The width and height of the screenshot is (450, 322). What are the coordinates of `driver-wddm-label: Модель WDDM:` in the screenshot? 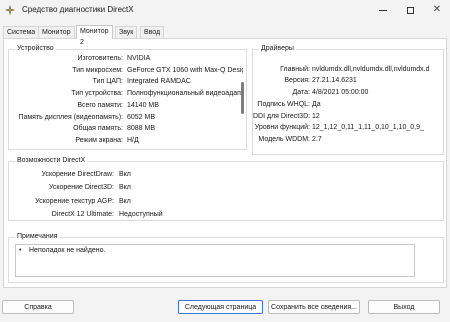 It's located at (284, 139).